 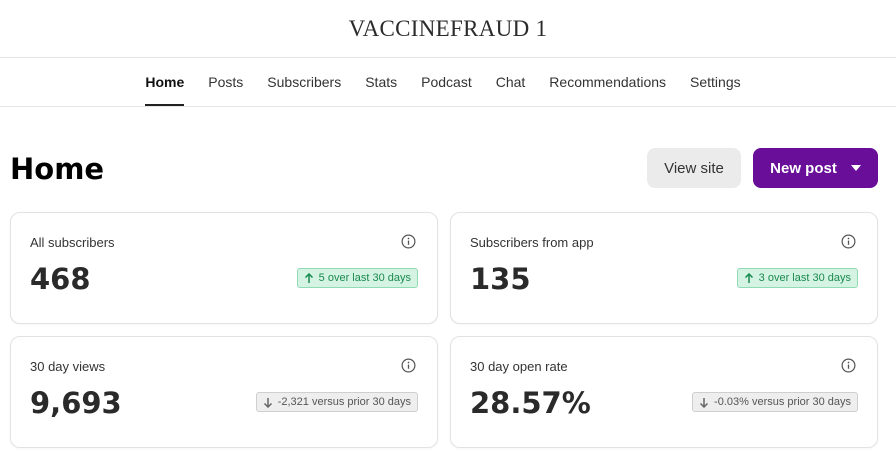 I want to click on tab-home: Home, so click(x=164, y=82).